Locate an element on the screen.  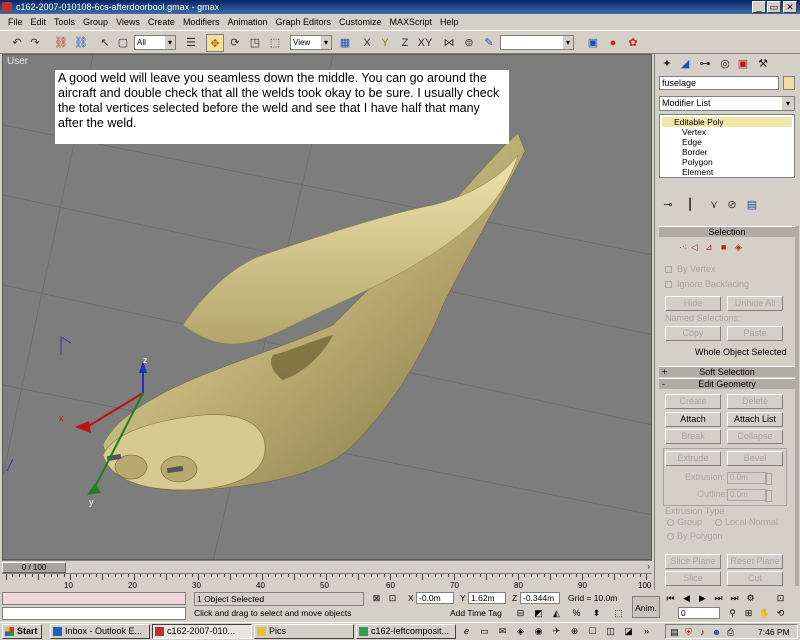
attach-list-button: Attach List is located at coordinates (755, 419).